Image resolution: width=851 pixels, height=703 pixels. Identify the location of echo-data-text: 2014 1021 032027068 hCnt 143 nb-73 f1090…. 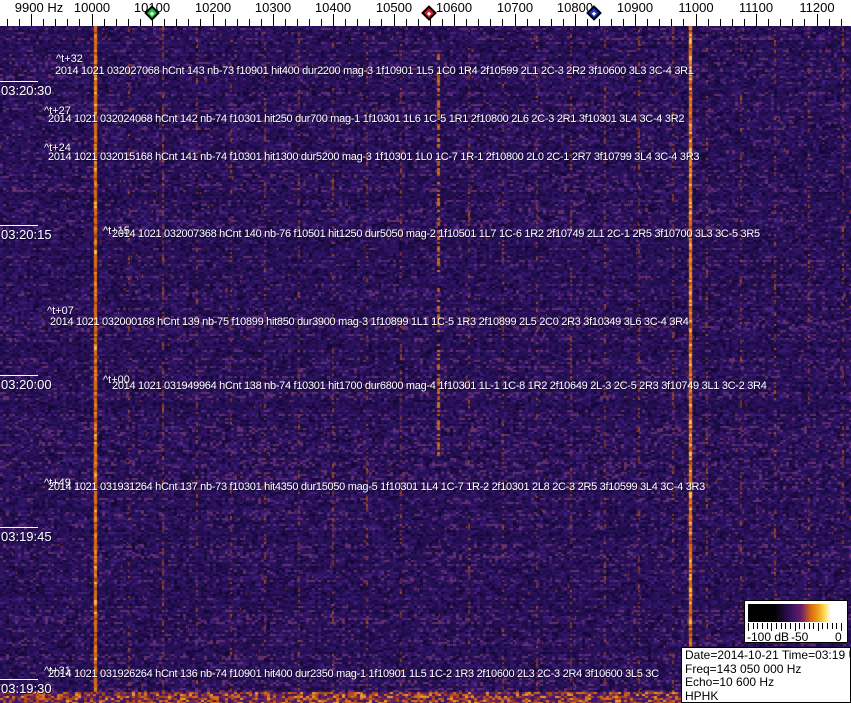
(374, 71).